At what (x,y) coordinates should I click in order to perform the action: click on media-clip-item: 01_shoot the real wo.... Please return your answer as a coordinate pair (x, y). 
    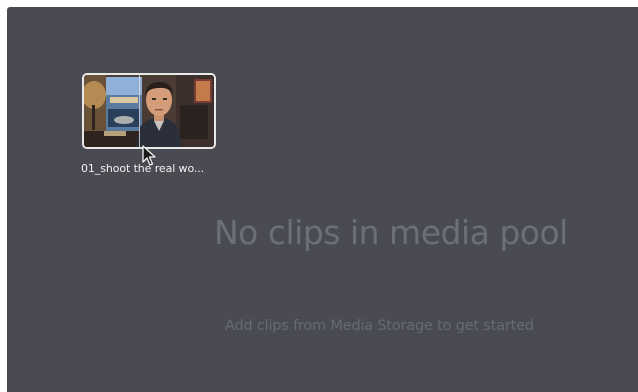
    Looking at the image, I should click on (151, 126).